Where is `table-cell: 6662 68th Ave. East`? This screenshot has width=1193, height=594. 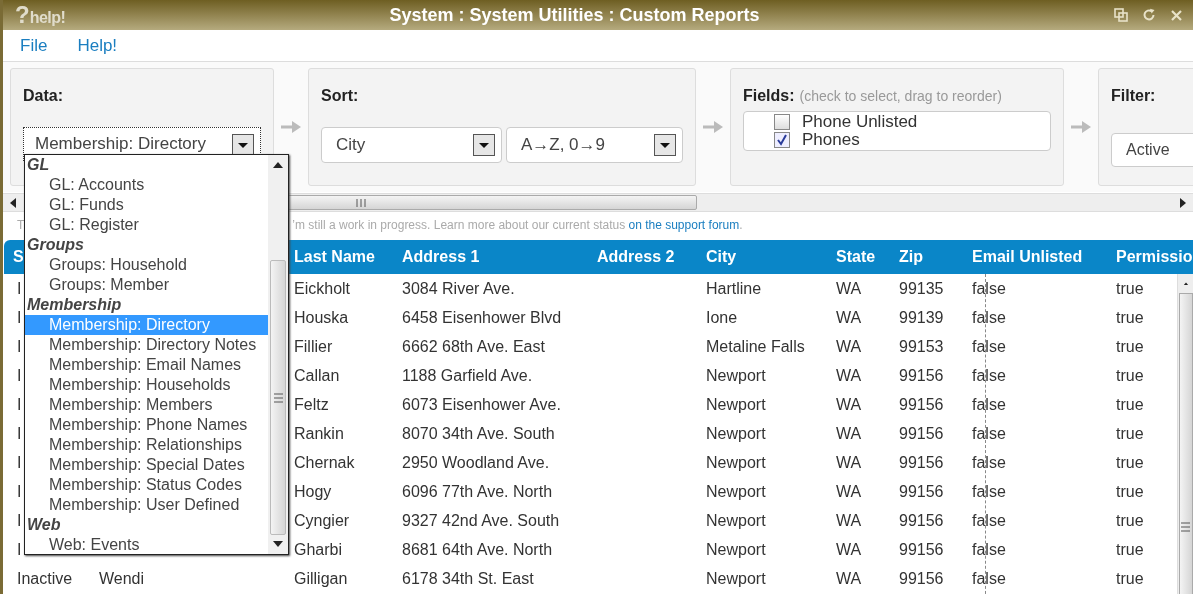
table-cell: 6662 68th Ave. East is located at coordinates (473, 346).